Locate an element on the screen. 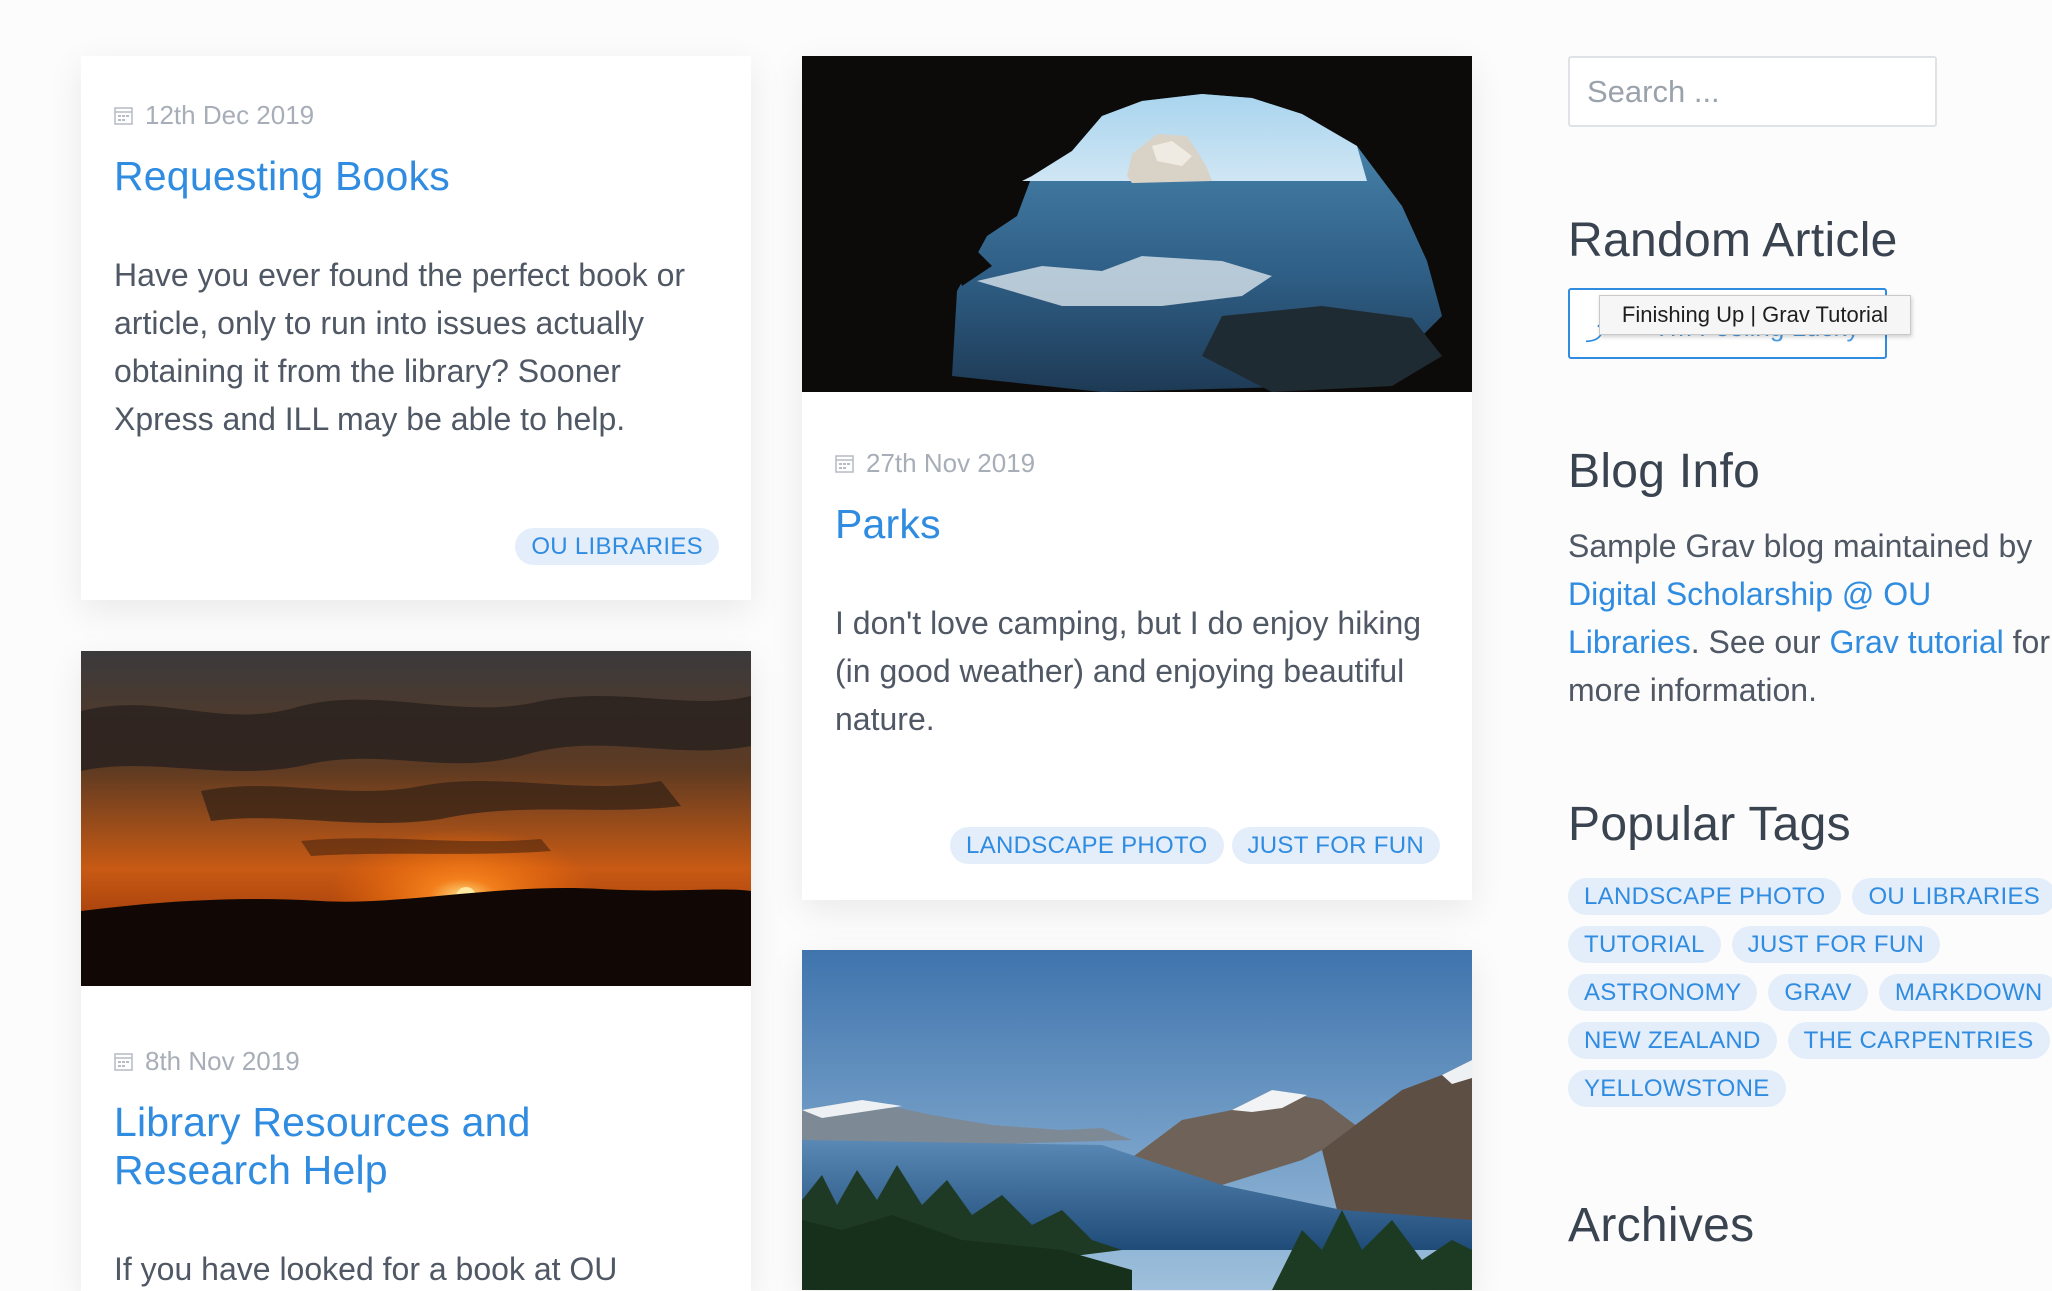  post-image-sea-cave is located at coordinates (1137, 224).